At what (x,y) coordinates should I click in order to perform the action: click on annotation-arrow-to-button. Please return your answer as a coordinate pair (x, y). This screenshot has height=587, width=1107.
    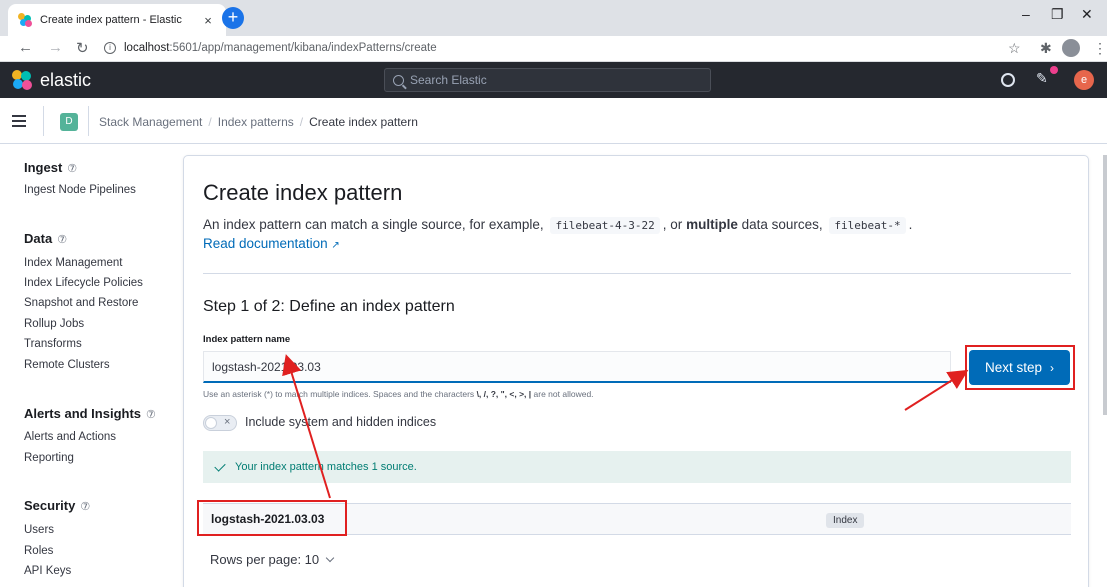
    Looking at the image, I should click on (936, 390).